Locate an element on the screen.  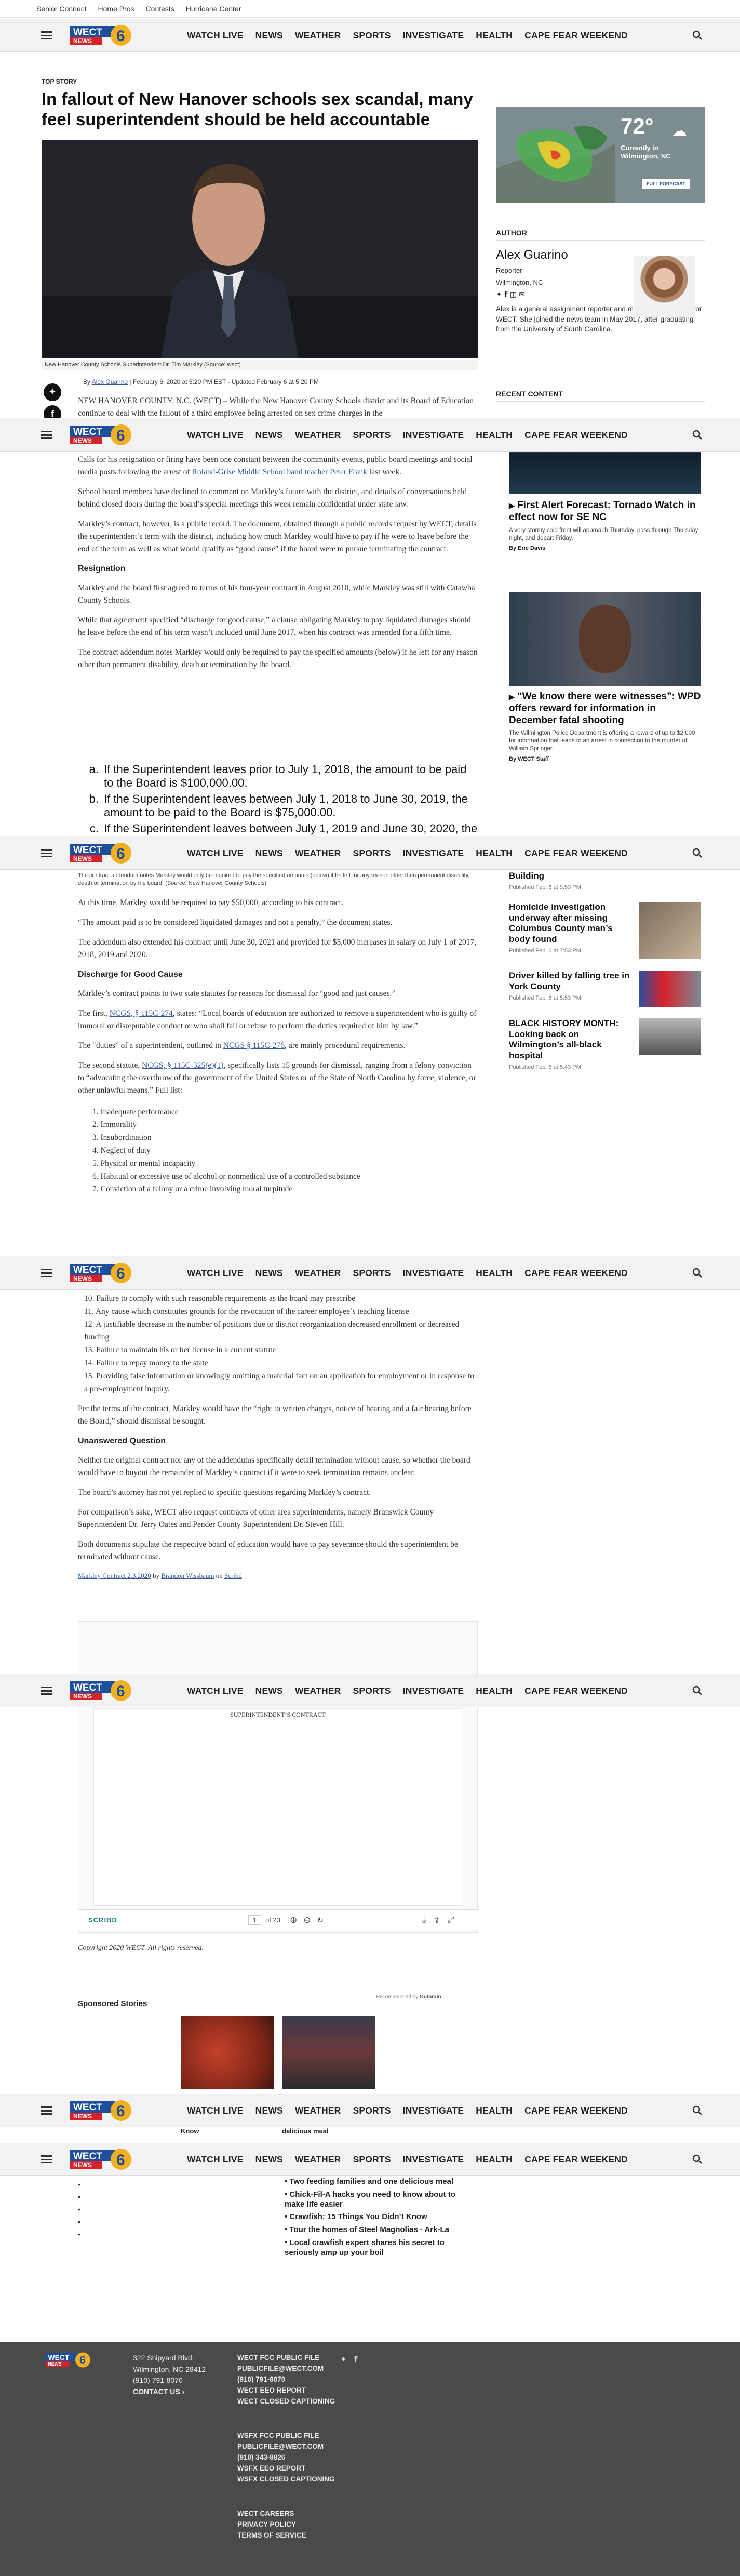
topbar-link-home-pros: Home Pros is located at coordinates (116, 9).